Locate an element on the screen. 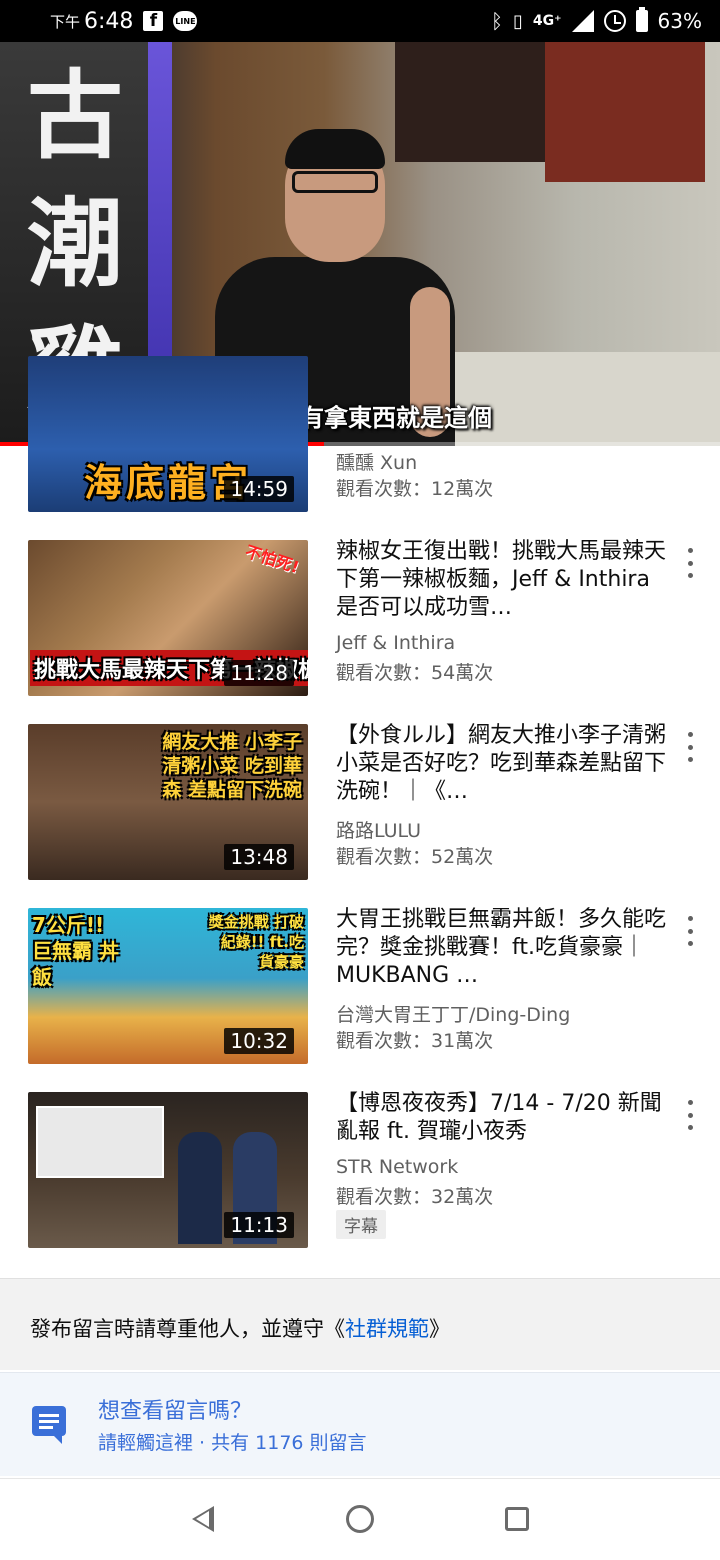 This screenshot has width=720, height=1560. bluetooth-icon: ᛒ is located at coordinates (497, 21).